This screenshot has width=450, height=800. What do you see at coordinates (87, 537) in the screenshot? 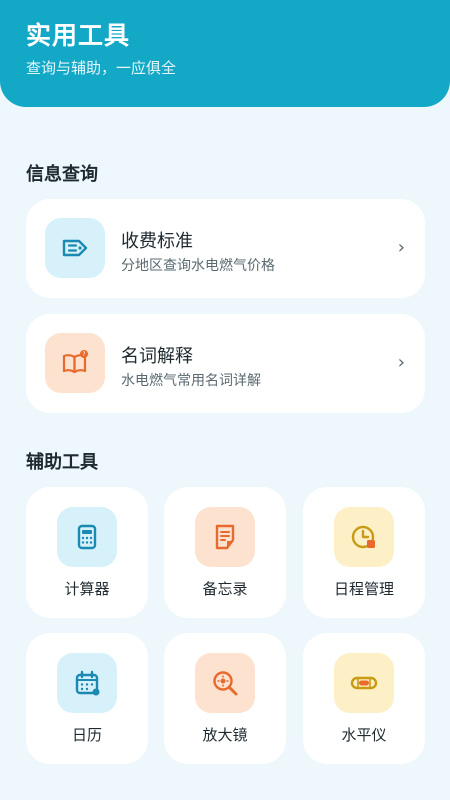
I see `calculator-icon` at bounding box center [87, 537].